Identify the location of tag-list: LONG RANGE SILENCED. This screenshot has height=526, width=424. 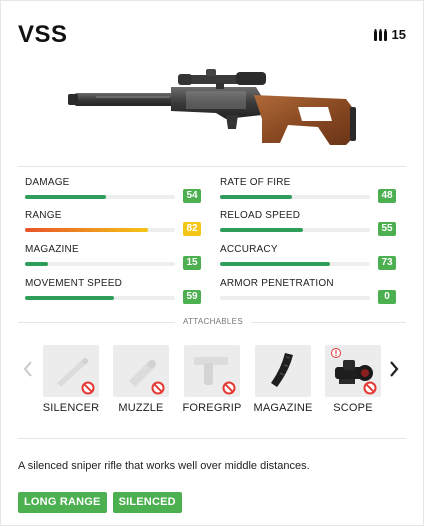
(100, 502).